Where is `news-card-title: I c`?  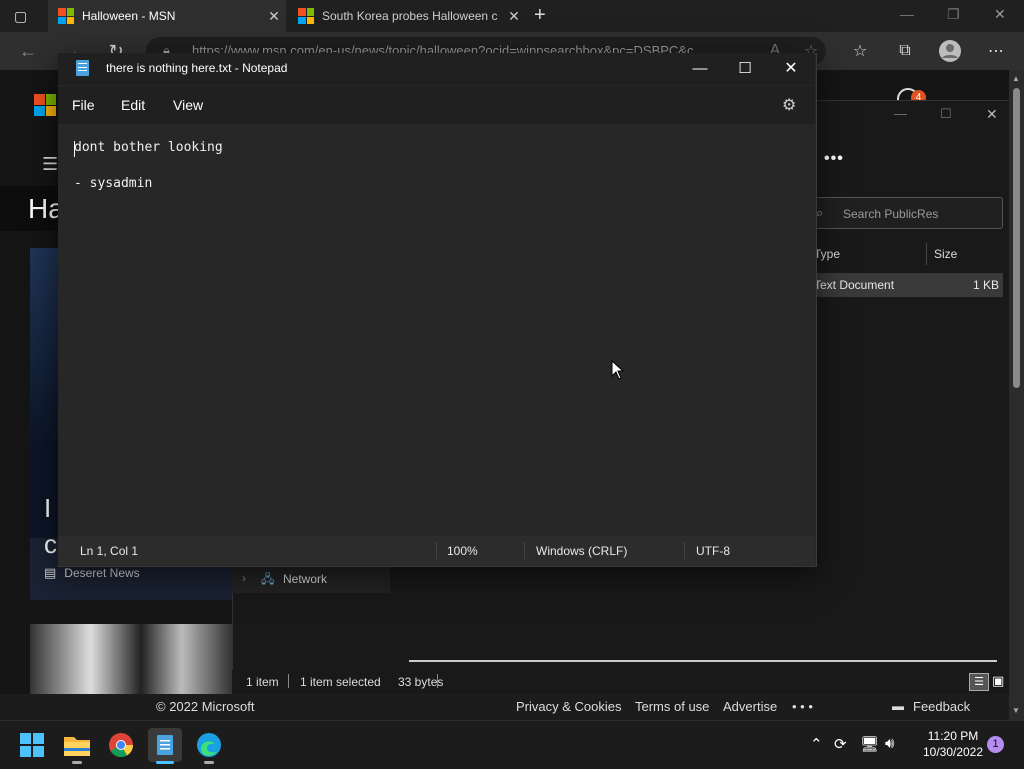
news-card-title: I c is located at coordinates (50, 526).